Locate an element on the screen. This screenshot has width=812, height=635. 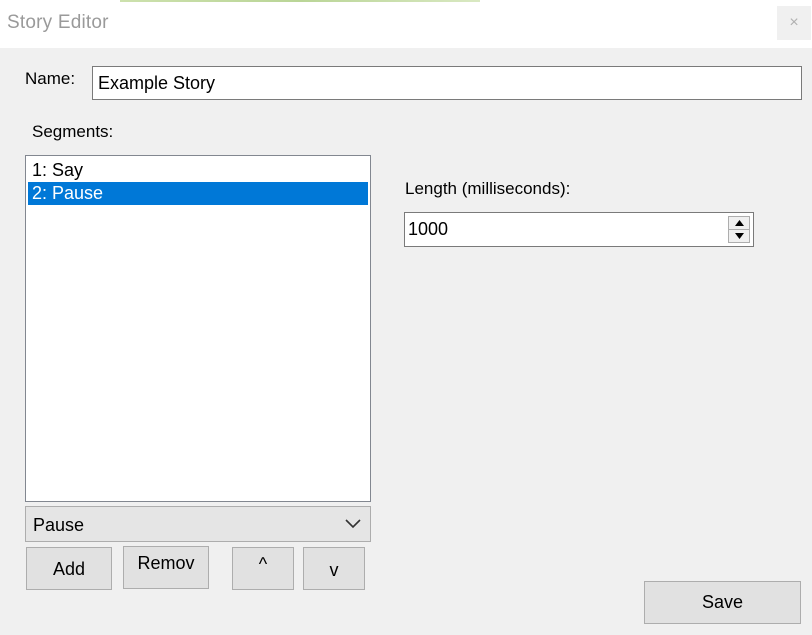
decrement-button is located at coordinates (739, 236).